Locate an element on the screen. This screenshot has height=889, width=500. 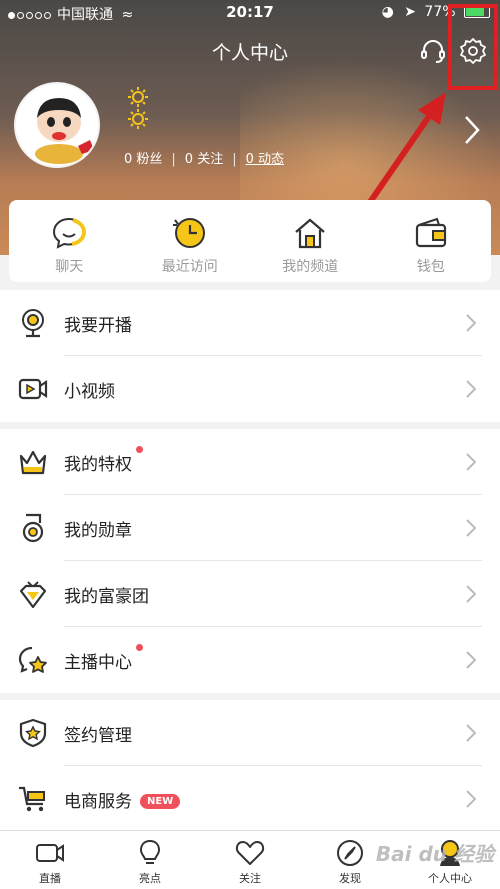
posts-count: 0 动态 is located at coordinates (265, 157).